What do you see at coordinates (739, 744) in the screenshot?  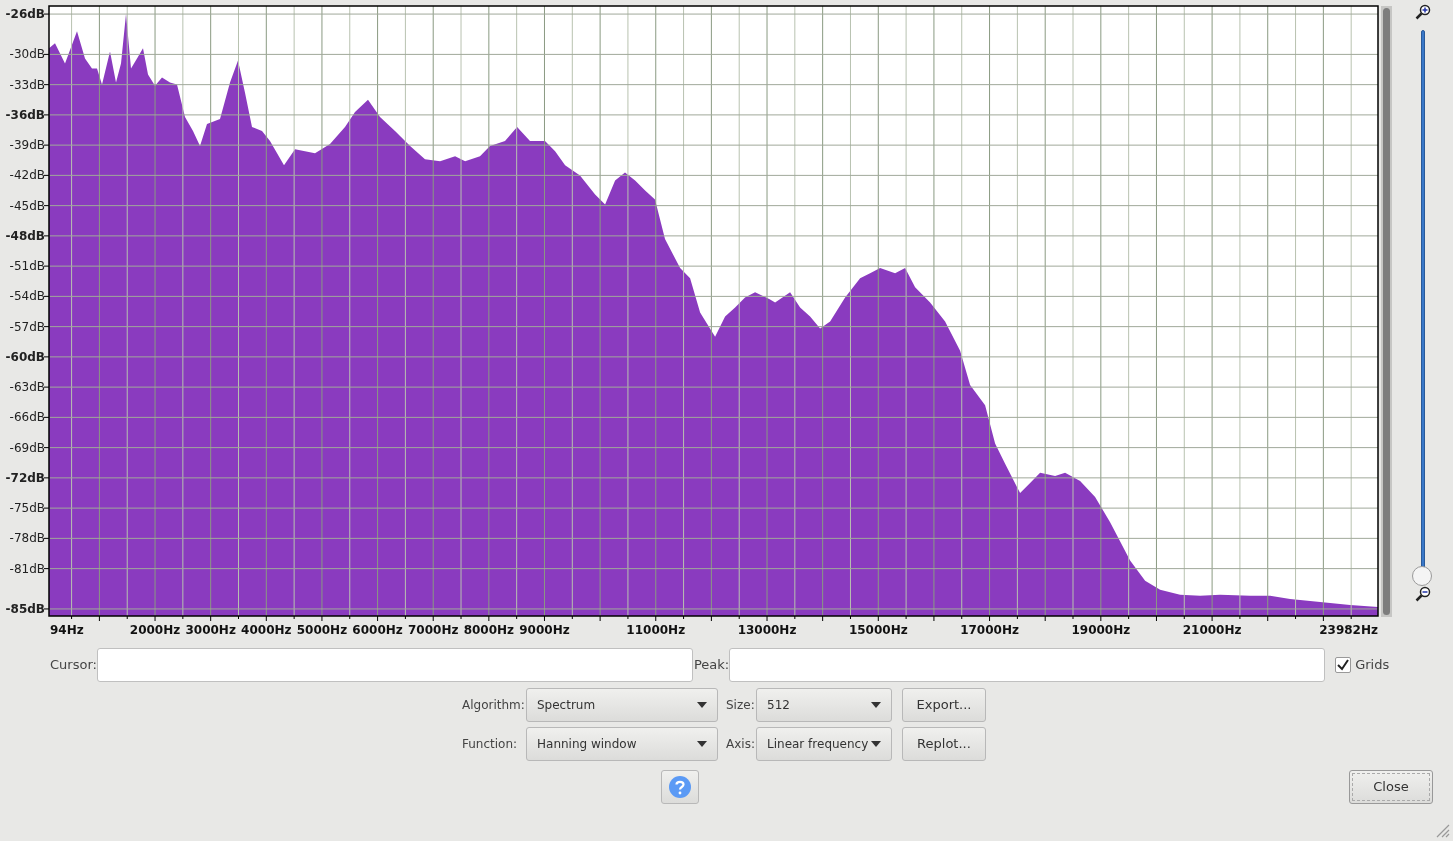 I see `axis-label: Axis:` at bounding box center [739, 744].